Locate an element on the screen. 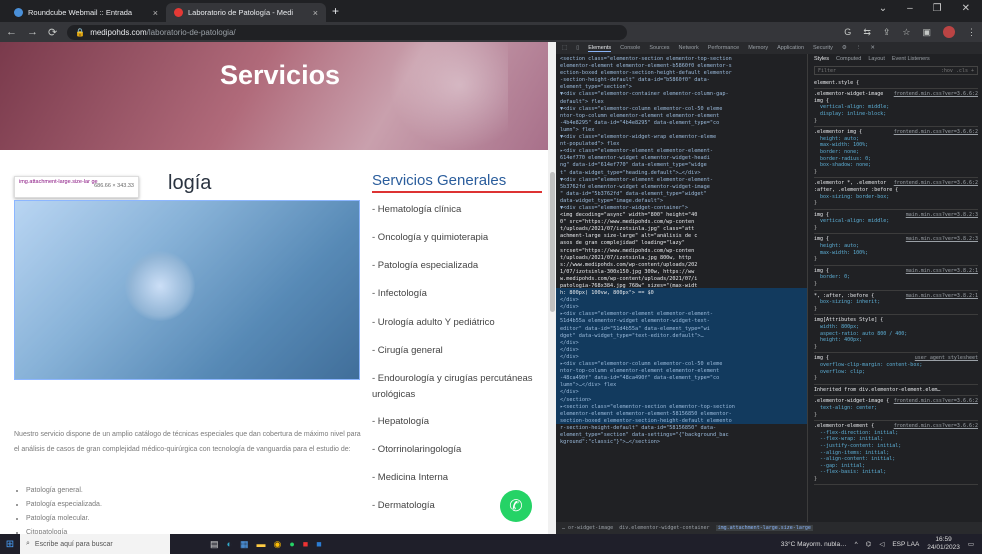  service-item: - Oncología y quimioterapia is located at coordinates (457, 238).